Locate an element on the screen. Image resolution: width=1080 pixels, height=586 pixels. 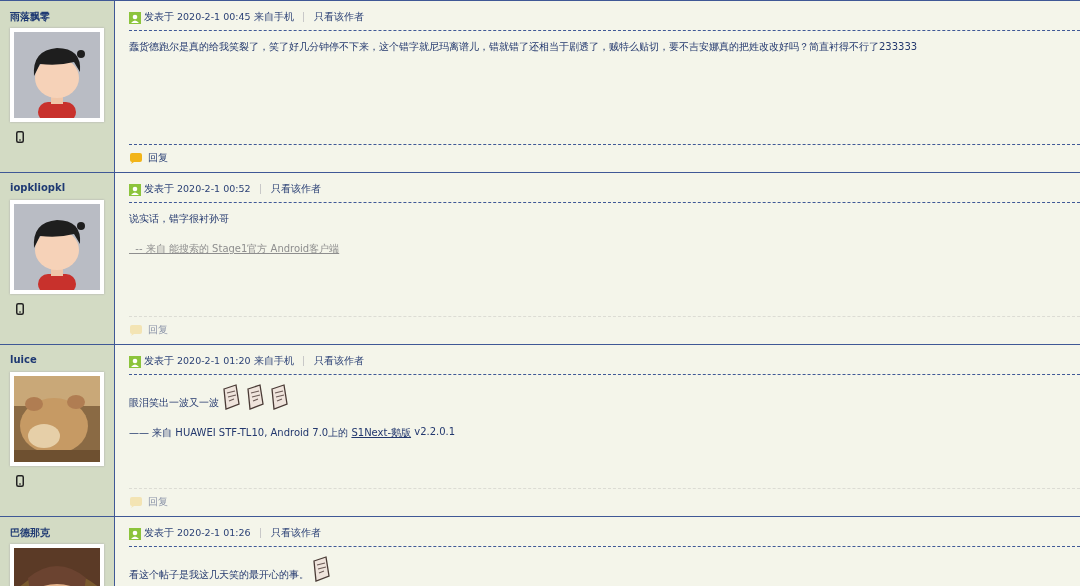
author-name: luice is located at coordinates (23, 363).